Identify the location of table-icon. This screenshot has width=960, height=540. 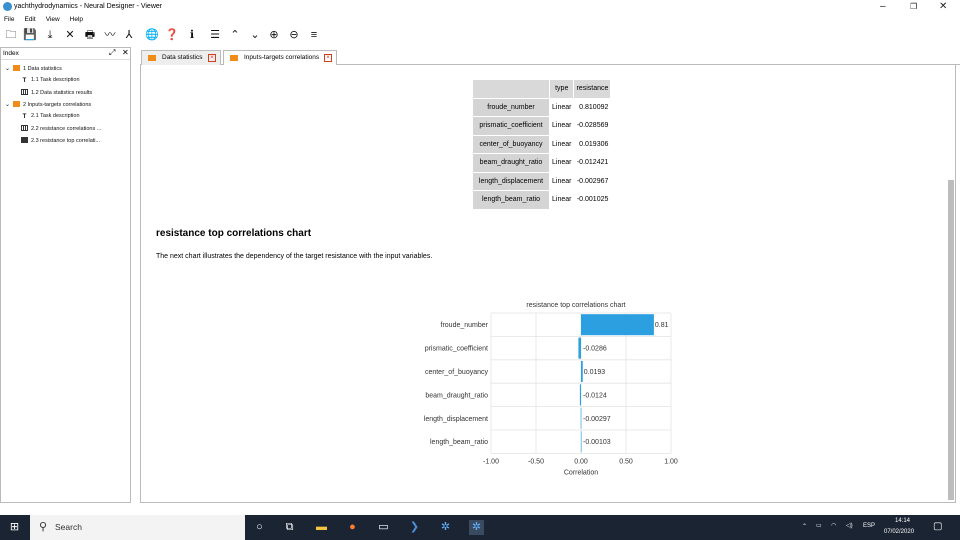
(24, 128).